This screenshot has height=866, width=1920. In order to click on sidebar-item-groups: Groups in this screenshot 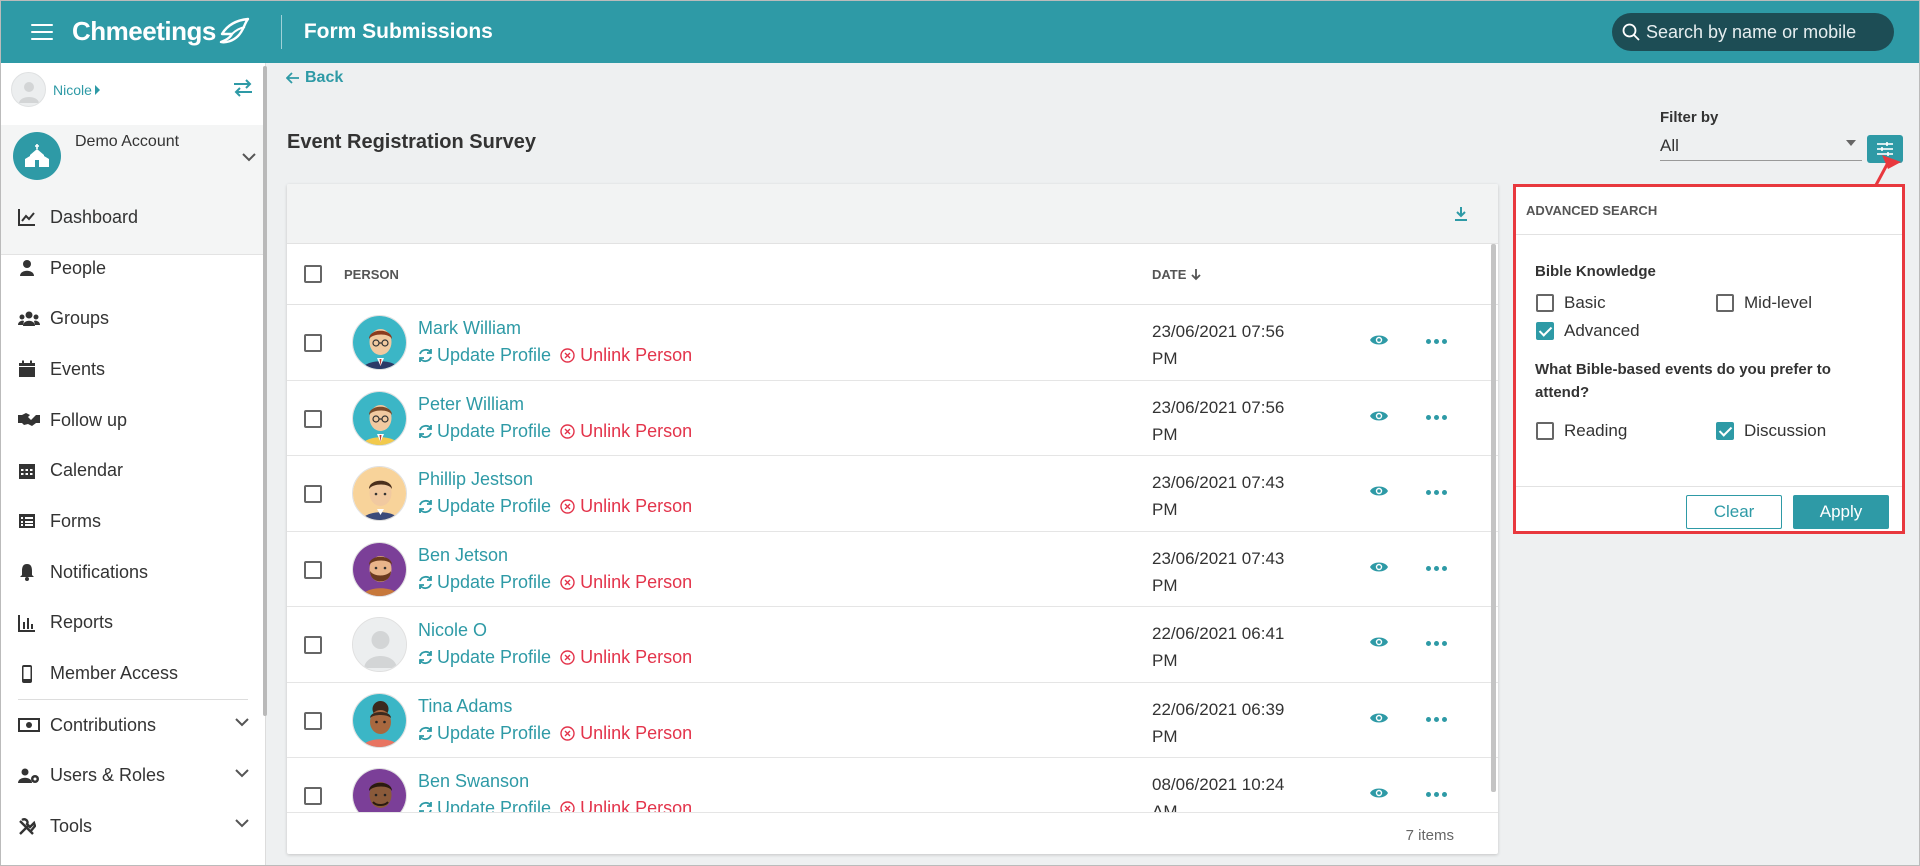, I will do `click(132, 318)`.